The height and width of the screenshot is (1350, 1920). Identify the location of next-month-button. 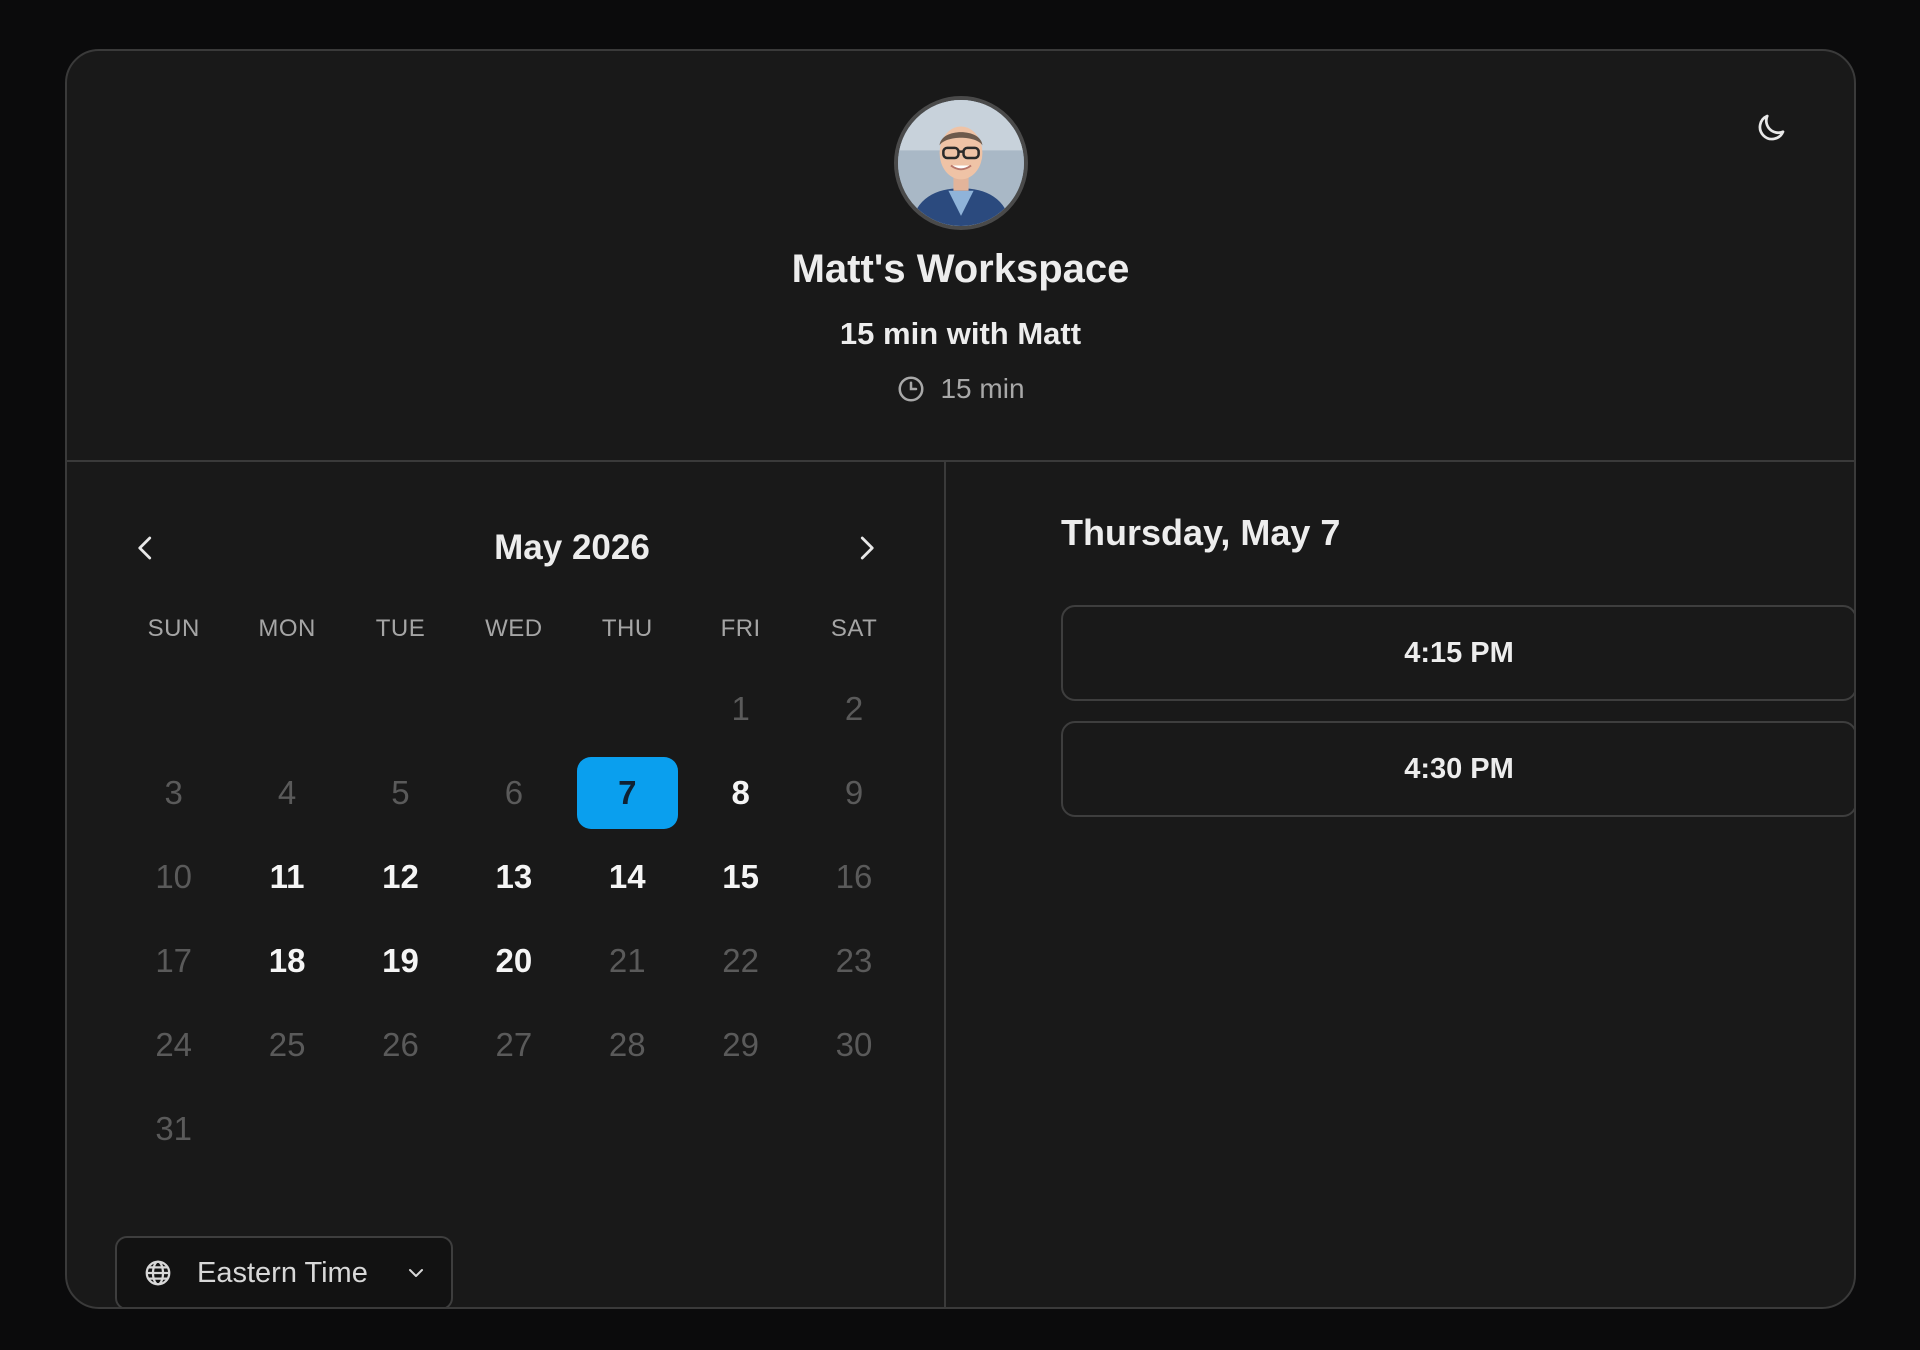
(866, 548).